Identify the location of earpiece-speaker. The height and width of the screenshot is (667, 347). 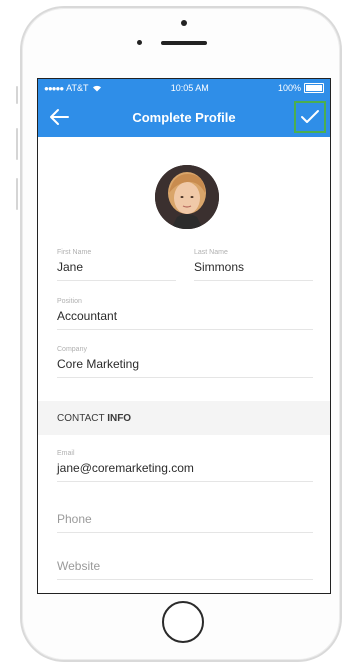
(184, 43).